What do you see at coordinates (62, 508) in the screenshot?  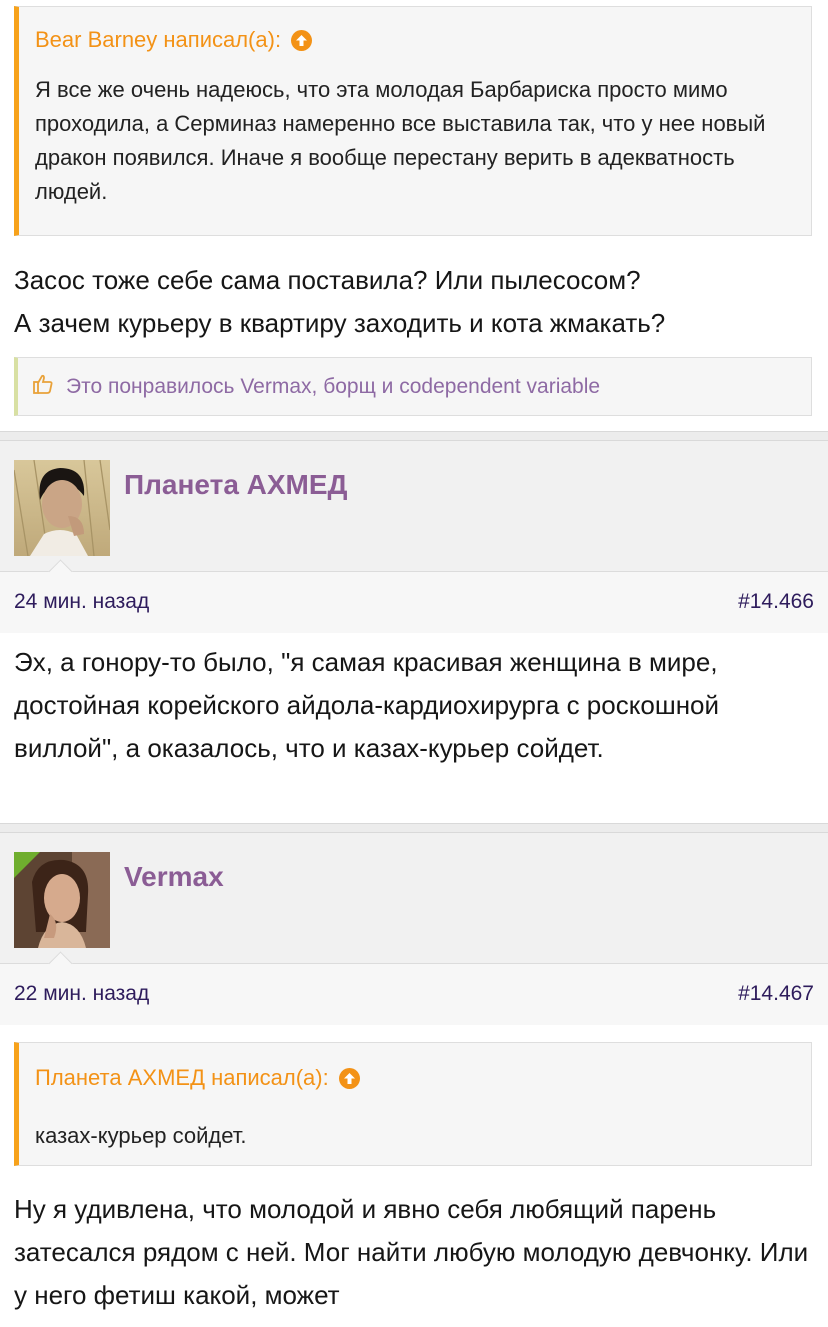 I see `avatar` at bounding box center [62, 508].